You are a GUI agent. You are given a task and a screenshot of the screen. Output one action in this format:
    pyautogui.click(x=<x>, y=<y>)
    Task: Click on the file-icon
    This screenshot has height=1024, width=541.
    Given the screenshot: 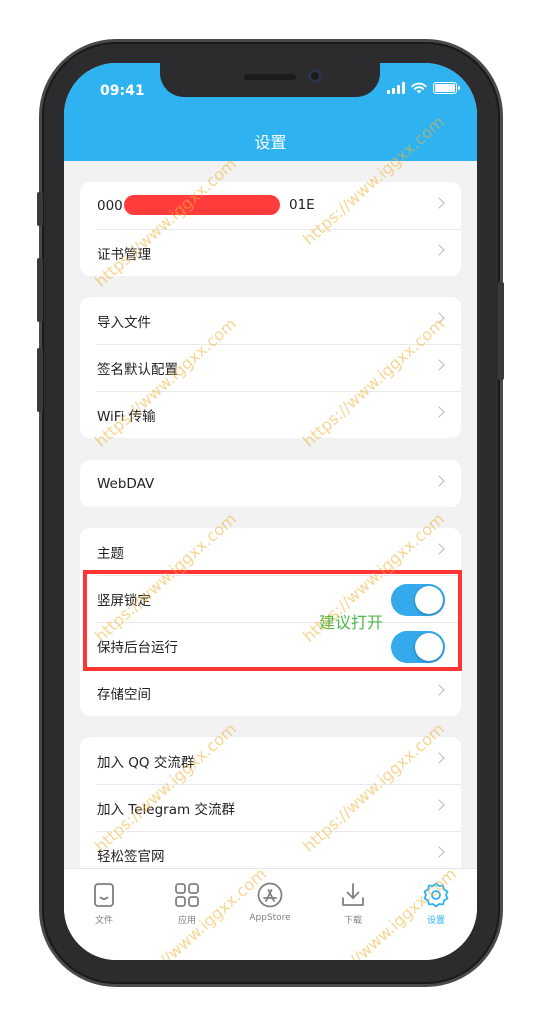 What is the action you would take?
    pyautogui.click(x=104, y=895)
    